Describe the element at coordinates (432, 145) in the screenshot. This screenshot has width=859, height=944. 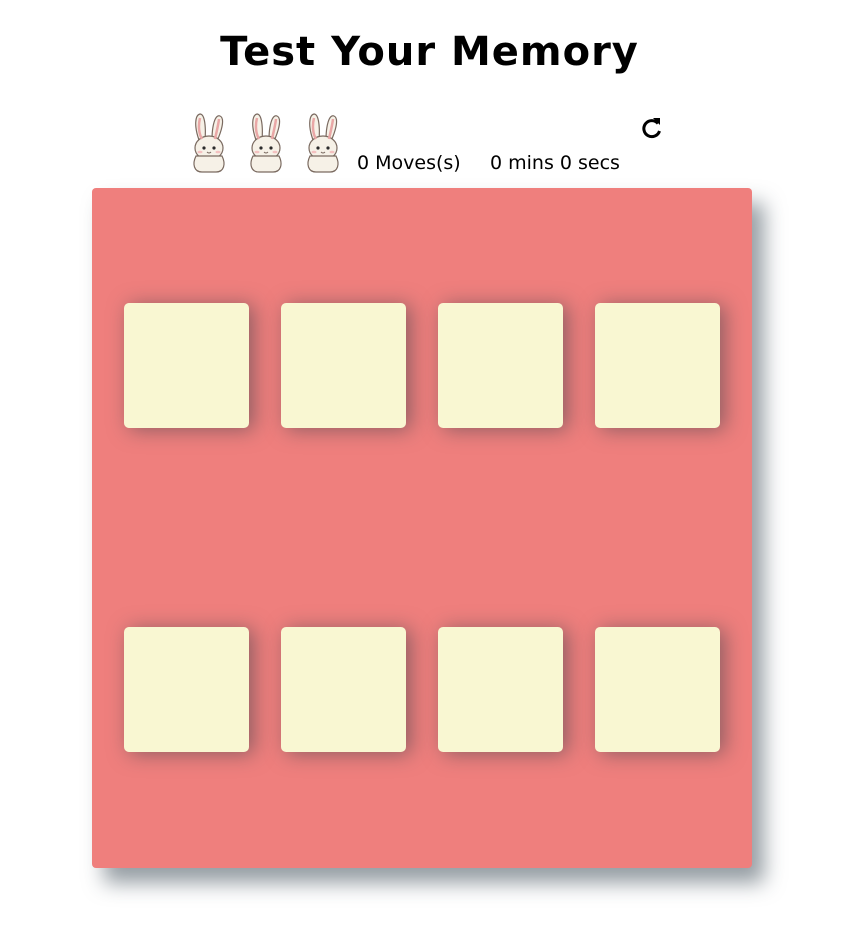
I see `score-panel: 0 Moves(s) 0 mins 0 secs` at that location.